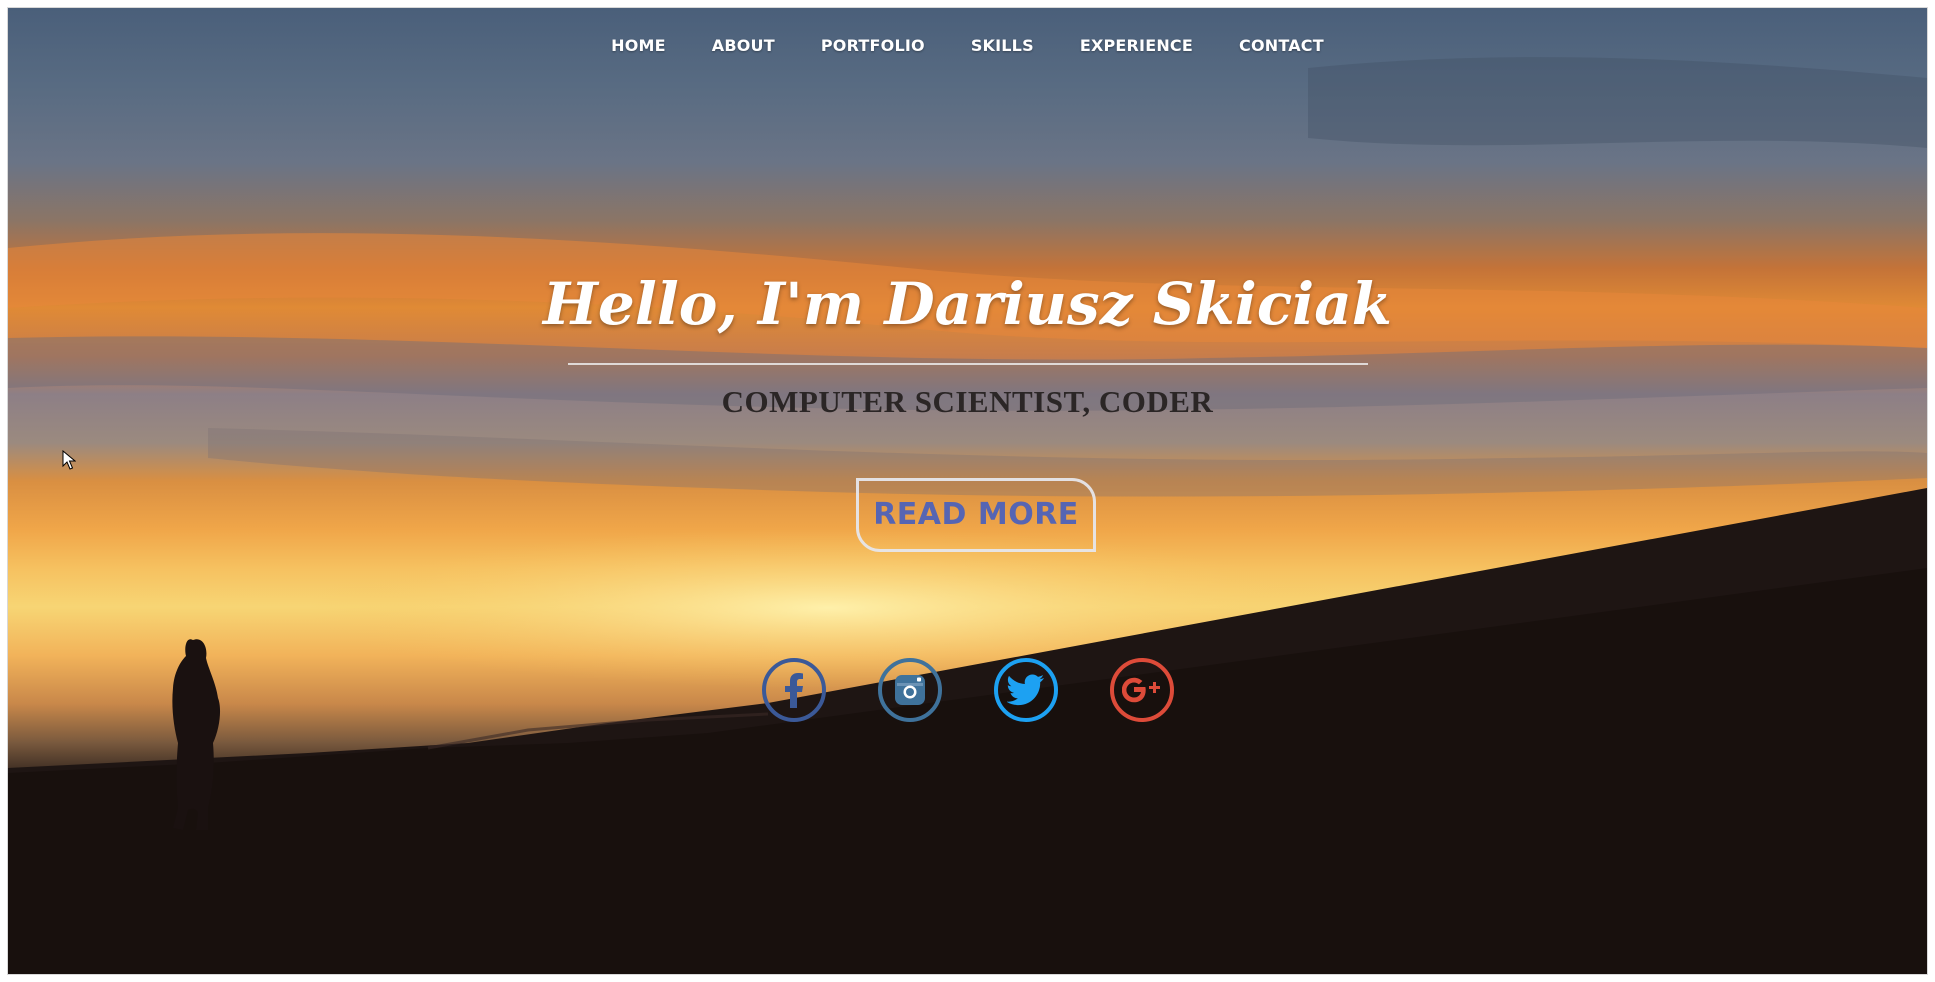 The width and height of the screenshot is (1935, 982). What do you see at coordinates (873, 45) in the screenshot?
I see `nav-portfolio-link: PORTFOLIO` at bounding box center [873, 45].